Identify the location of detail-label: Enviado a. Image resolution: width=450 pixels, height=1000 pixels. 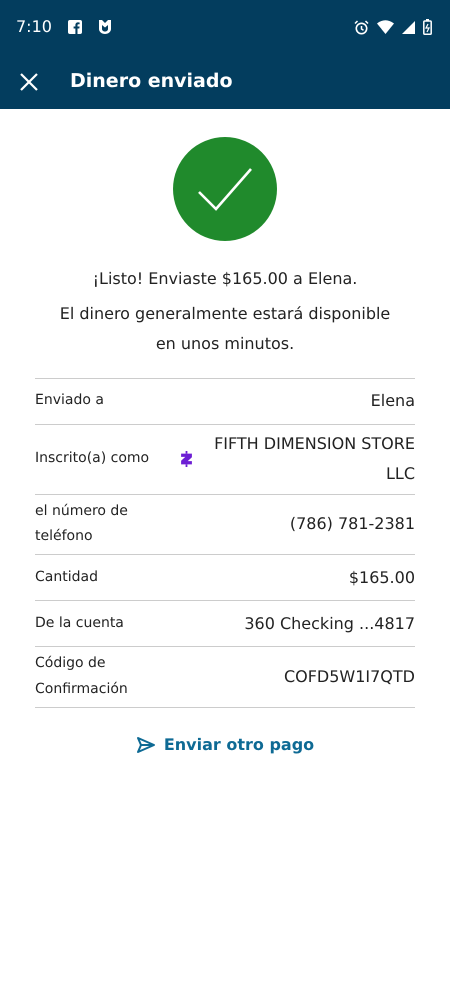
(70, 400).